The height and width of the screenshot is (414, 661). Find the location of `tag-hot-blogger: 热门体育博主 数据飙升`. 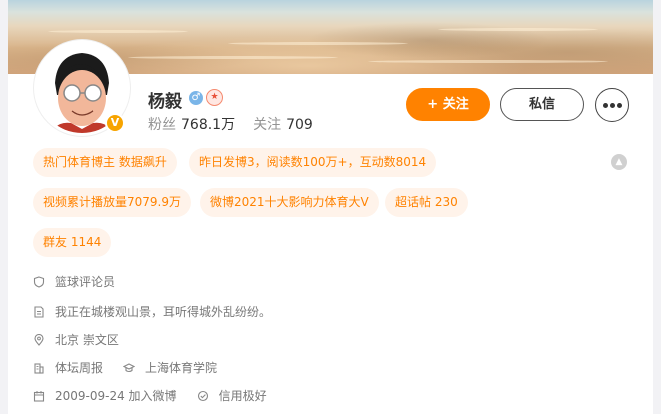

tag-hot-blogger: 热门体育博主 数据飙升 is located at coordinates (105, 162).